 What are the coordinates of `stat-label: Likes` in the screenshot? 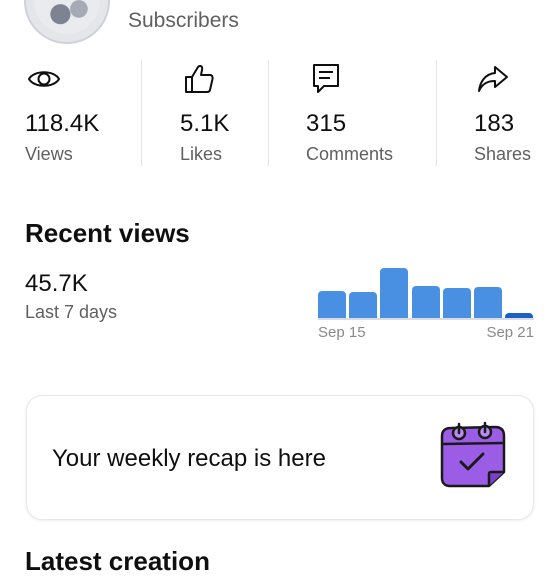 It's located at (201, 154).